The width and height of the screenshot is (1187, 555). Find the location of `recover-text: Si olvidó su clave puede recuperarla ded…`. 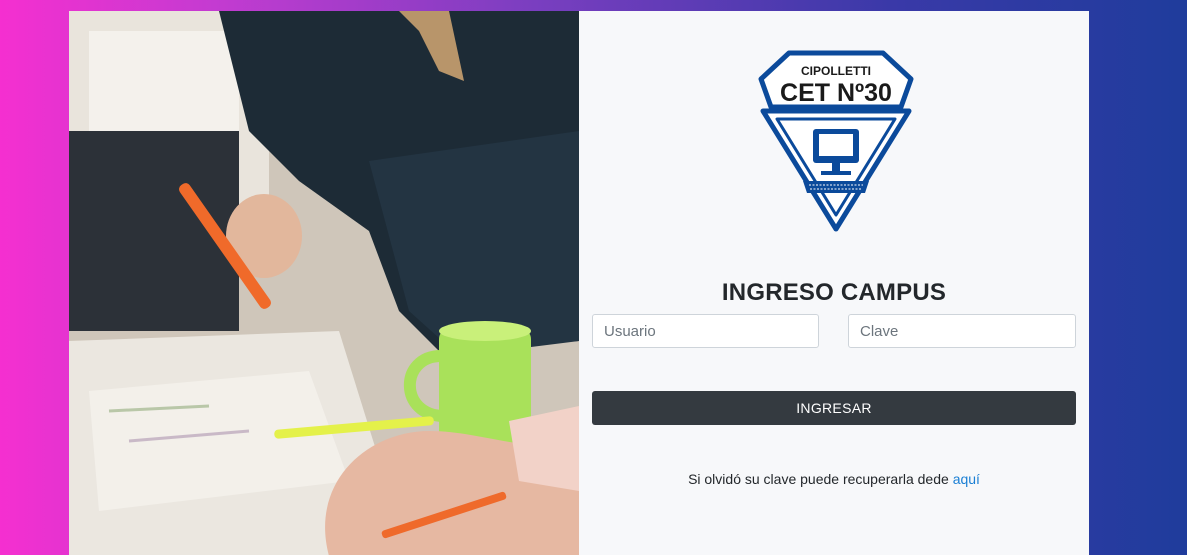

recover-text: Si olvidó su clave puede recuperarla ded… is located at coordinates (818, 479).